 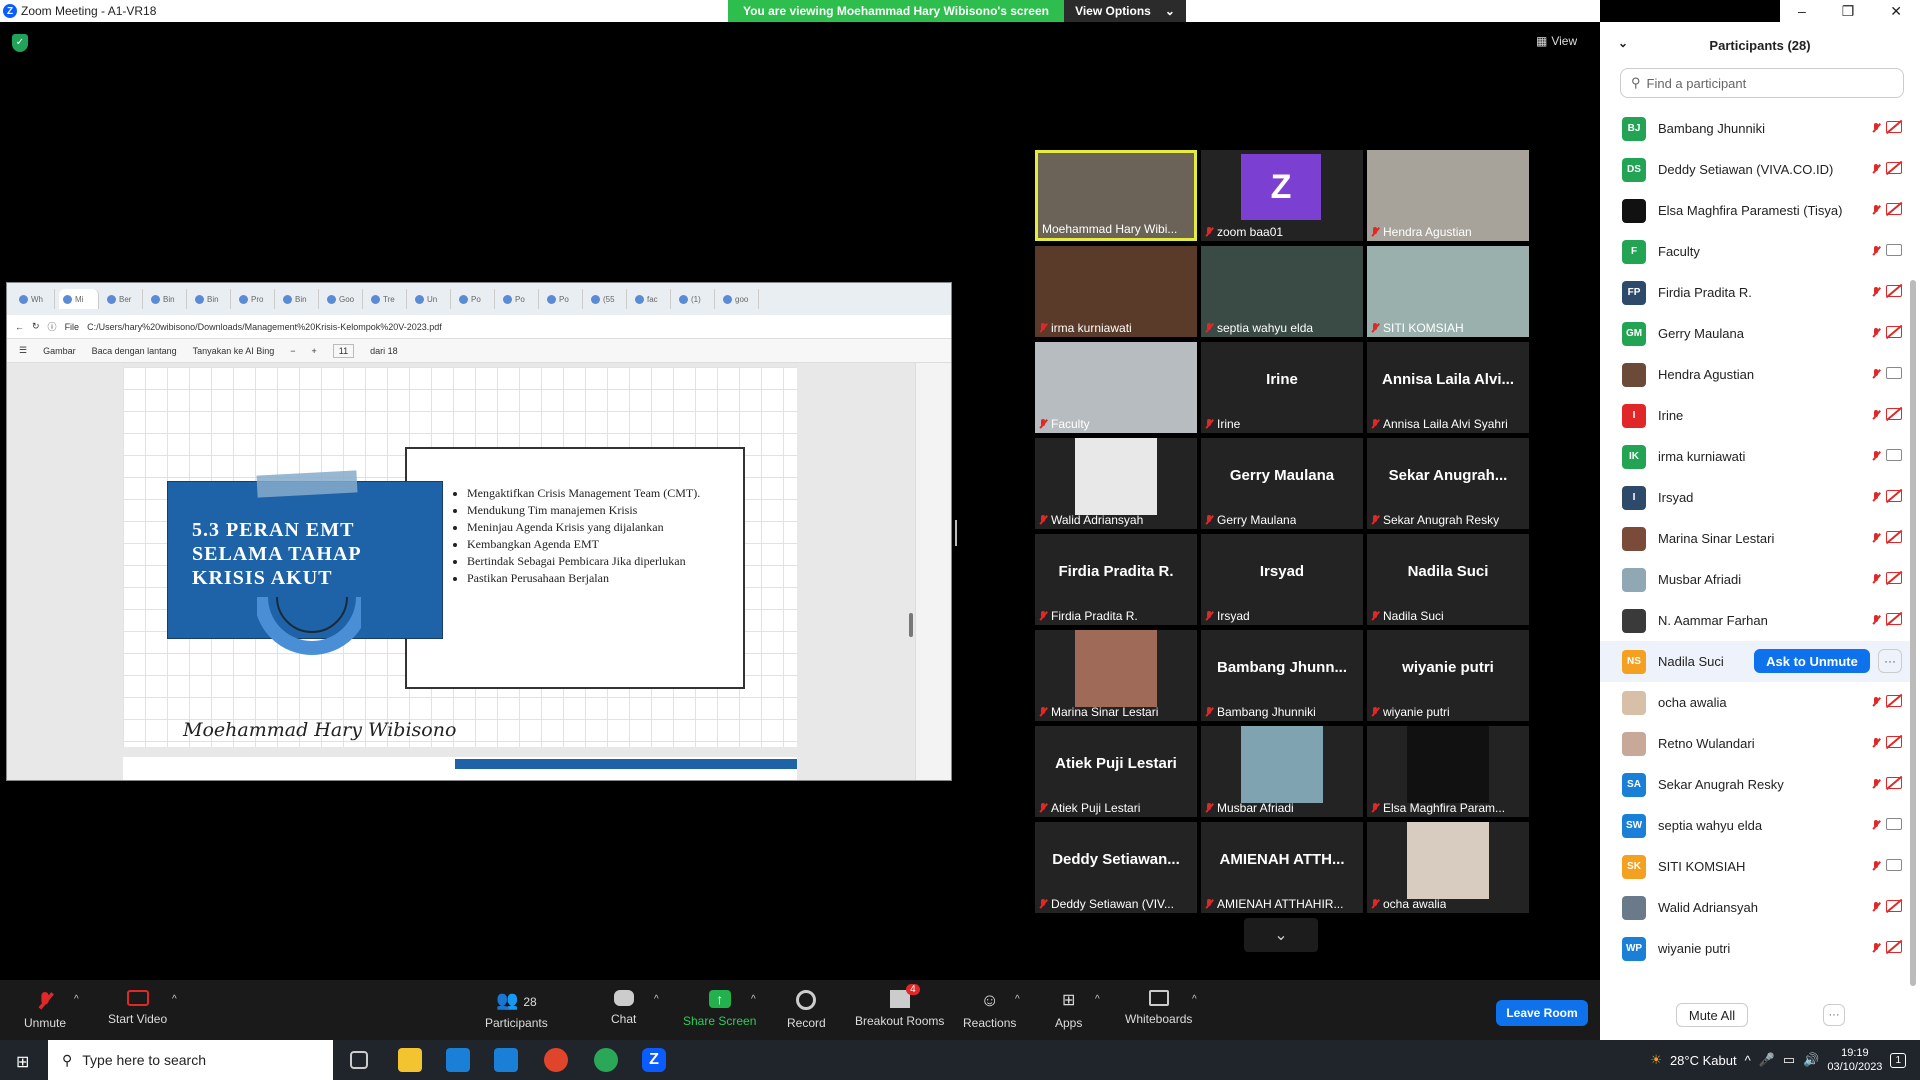 What do you see at coordinates (431, 299) in the screenshot?
I see `browser-tab: Un` at bounding box center [431, 299].